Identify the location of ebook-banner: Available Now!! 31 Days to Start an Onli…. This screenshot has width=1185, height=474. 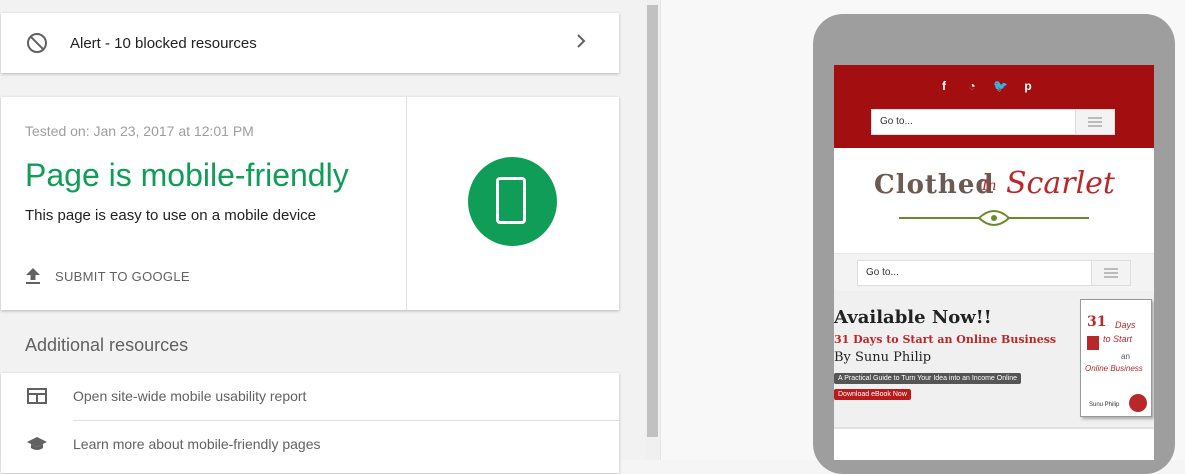
(994, 360).